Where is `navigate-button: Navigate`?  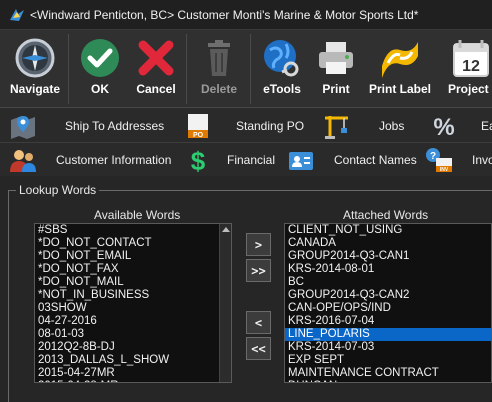
navigate-button: Navigate is located at coordinates (35, 69).